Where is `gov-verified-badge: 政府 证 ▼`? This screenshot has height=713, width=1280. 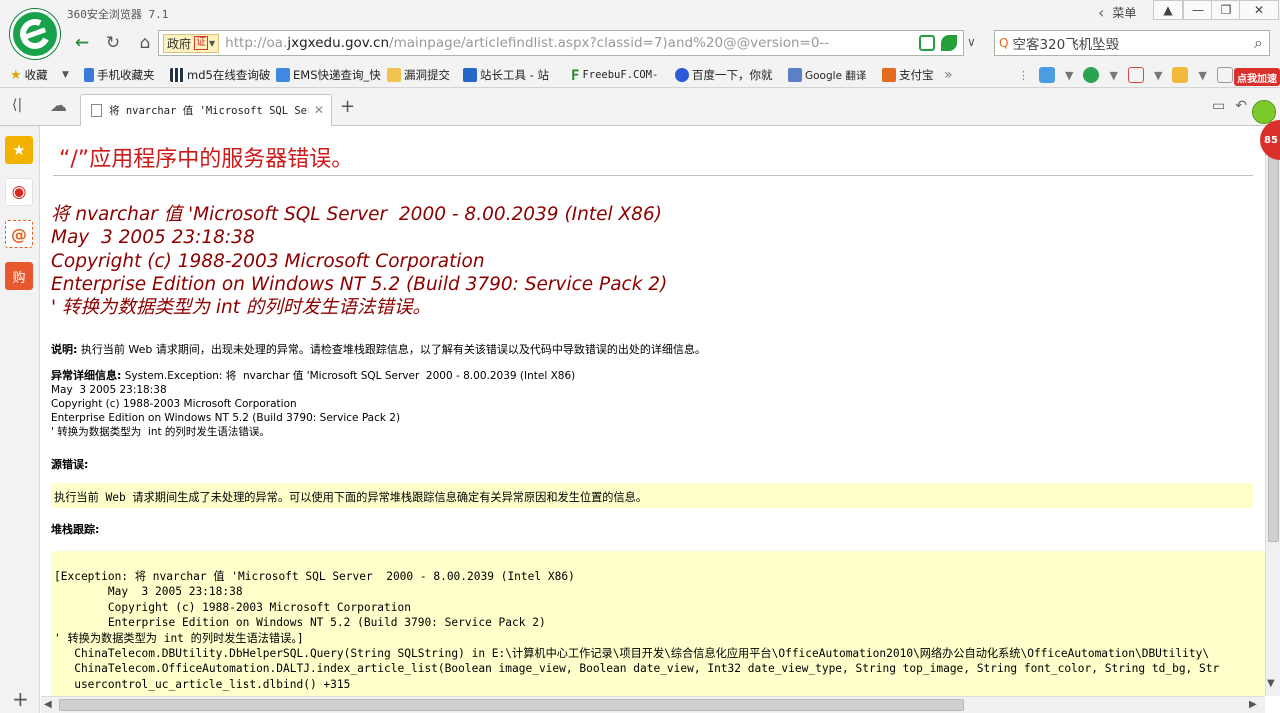 gov-verified-badge: 政府 证 ▼ is located at coordinates (191, 43).